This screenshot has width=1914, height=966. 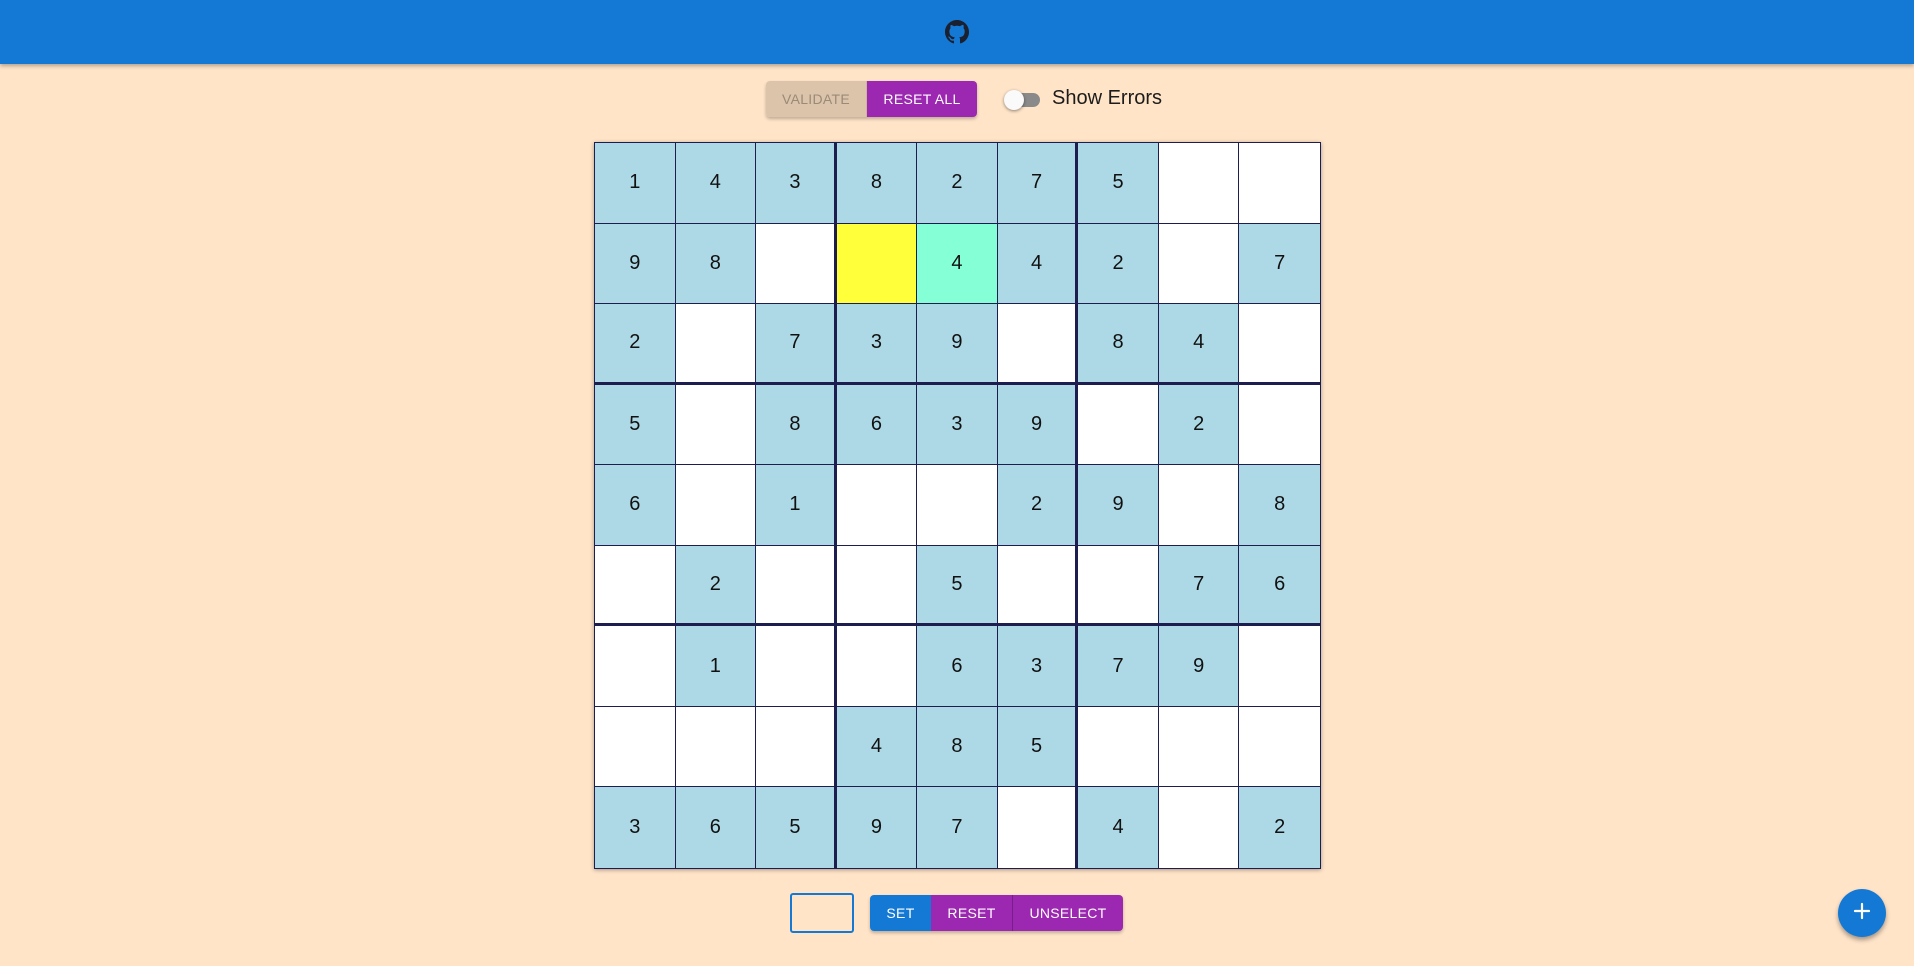 I want to click on switch-thumb, so click(x=1014, y=100).